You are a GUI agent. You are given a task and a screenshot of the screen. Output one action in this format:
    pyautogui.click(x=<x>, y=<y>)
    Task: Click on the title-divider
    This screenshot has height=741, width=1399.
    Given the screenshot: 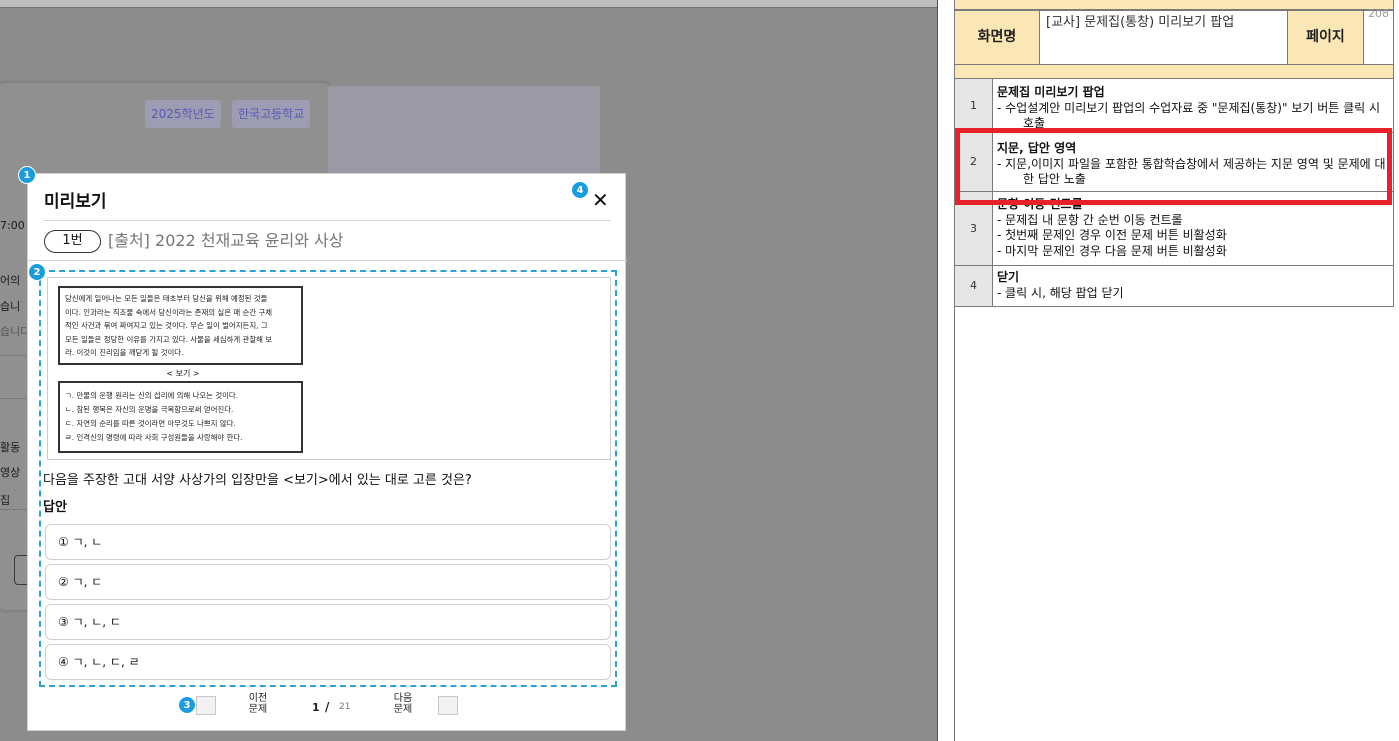 What is the action you would take?
    pyautogui.click(x=327, y=220)
    